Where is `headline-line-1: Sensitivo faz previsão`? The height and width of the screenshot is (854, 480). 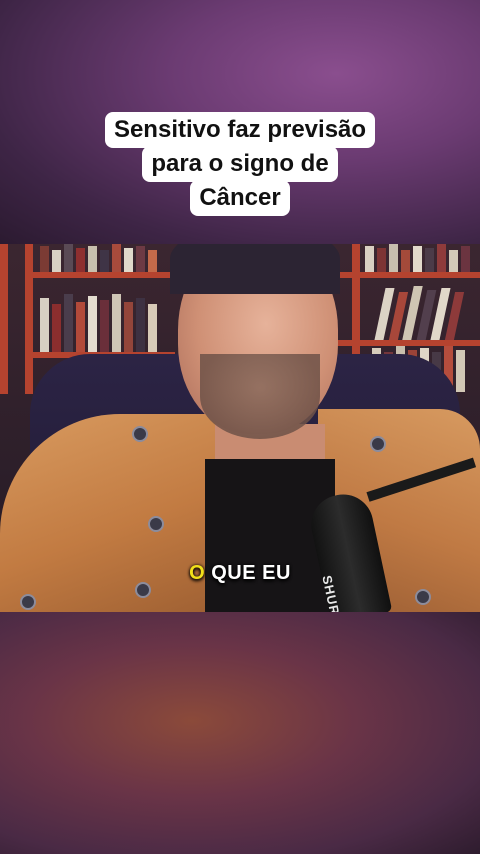 headline-line-1: Sensitivo faz previsão is located at coordinates (240, 130).